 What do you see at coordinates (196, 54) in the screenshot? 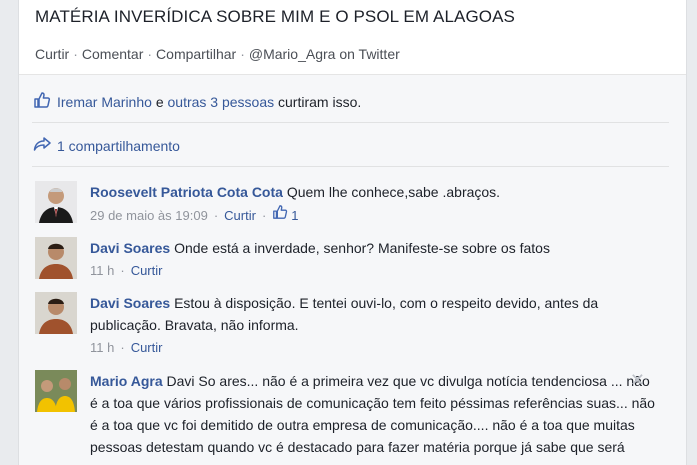
I see `share-link: Compartilhar` at bounding box center [196, 54].